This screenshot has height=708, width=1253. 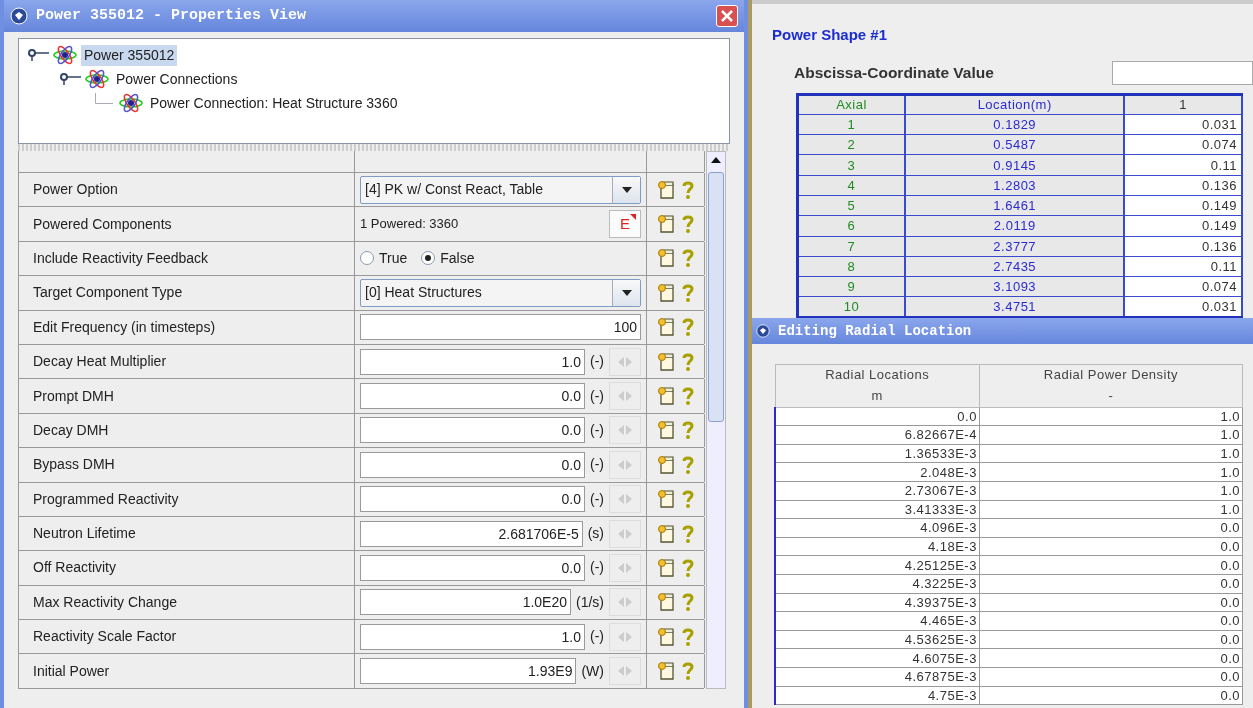 What do you see at coordinates (851, 124) in the screenshot?
I see `table-cell: 1` at bounding box center [851, 124].